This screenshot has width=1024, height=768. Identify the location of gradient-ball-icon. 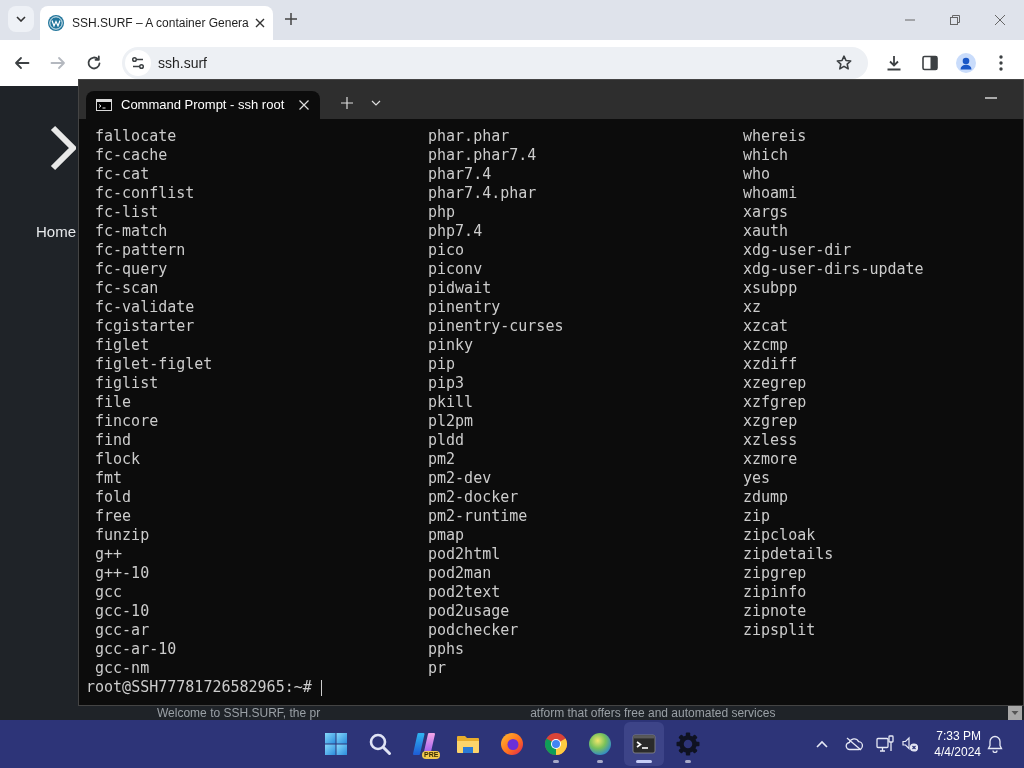
(600, 744).